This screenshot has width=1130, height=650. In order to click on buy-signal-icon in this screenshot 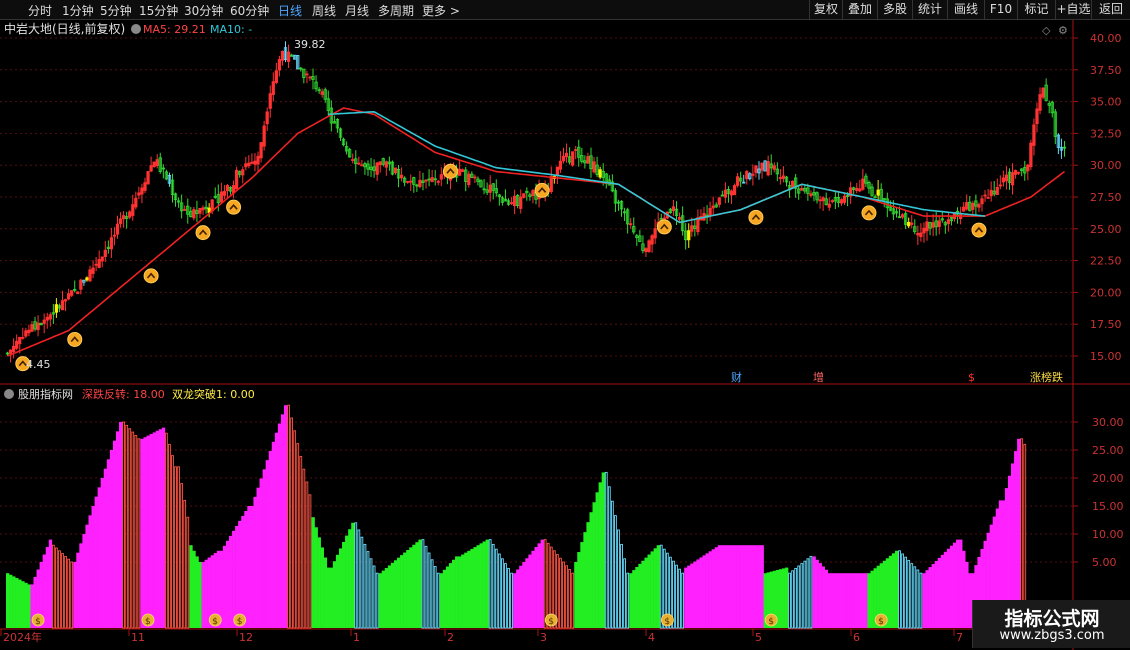, I will do `click(203, 233)`.